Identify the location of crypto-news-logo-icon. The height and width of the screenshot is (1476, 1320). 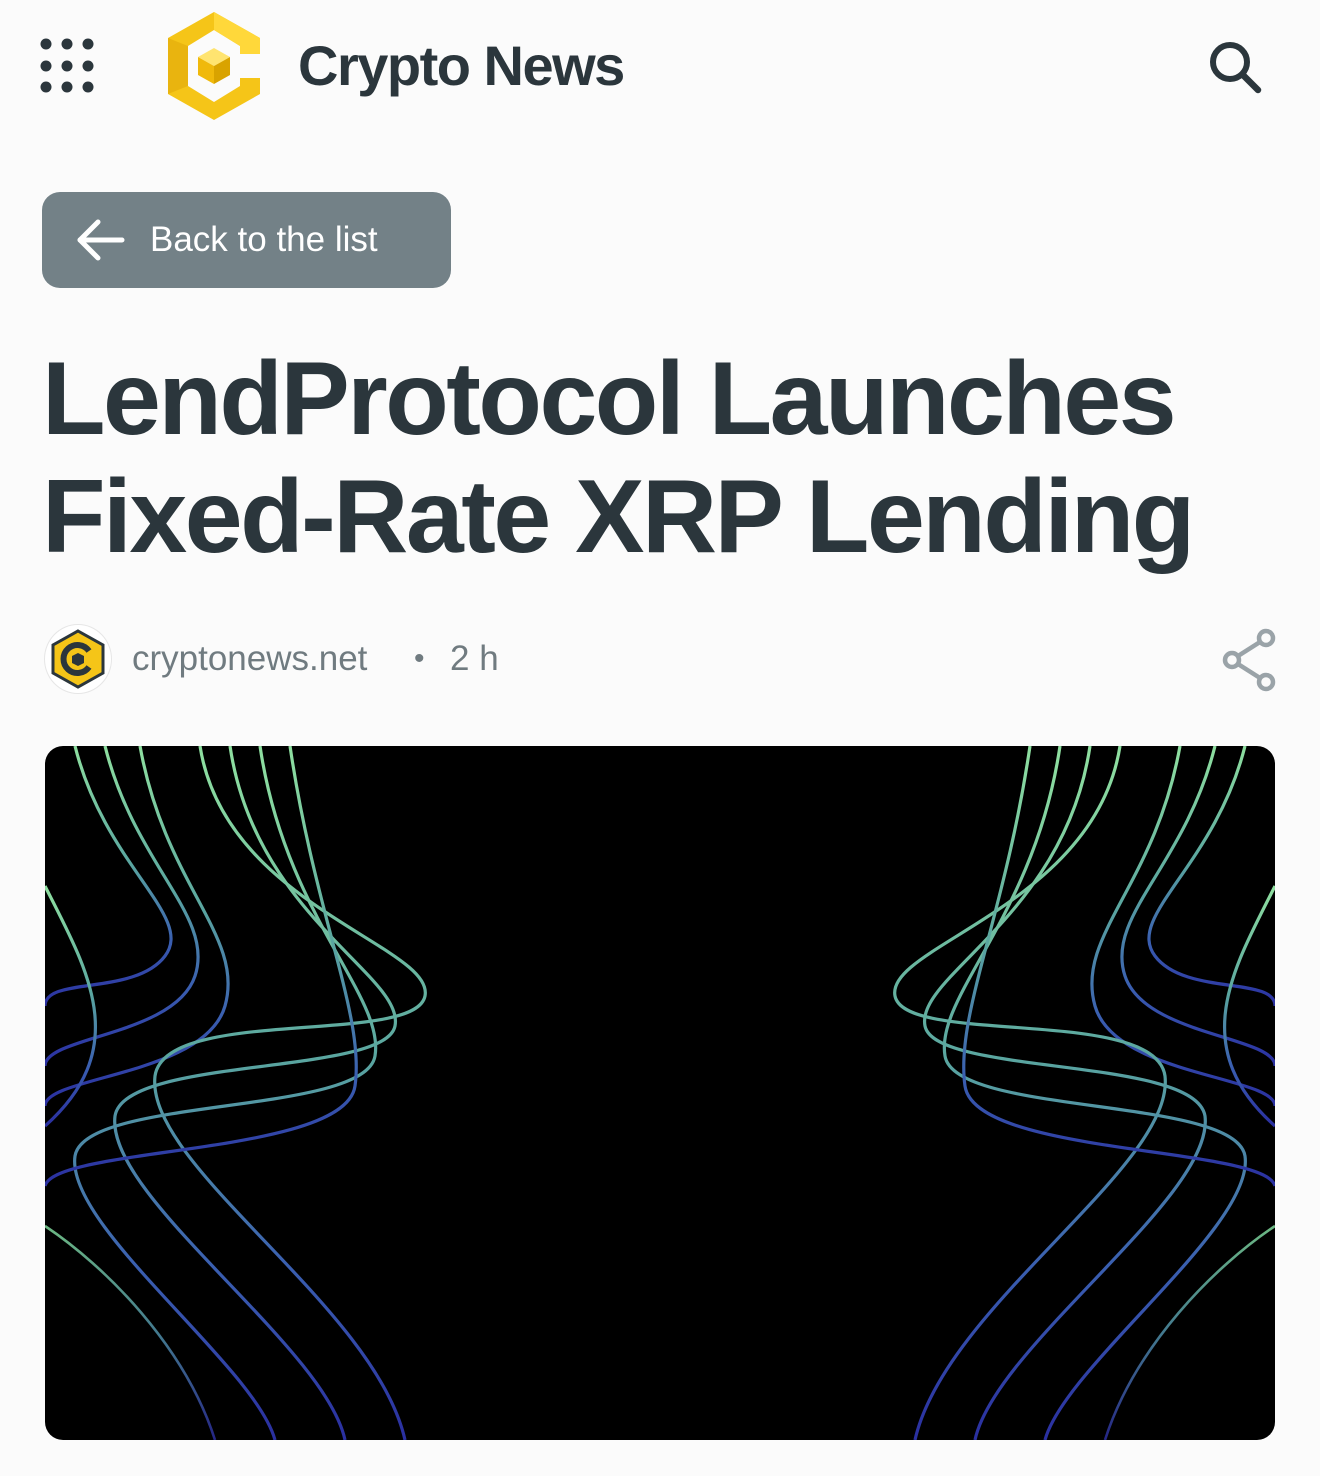
(214, 66).